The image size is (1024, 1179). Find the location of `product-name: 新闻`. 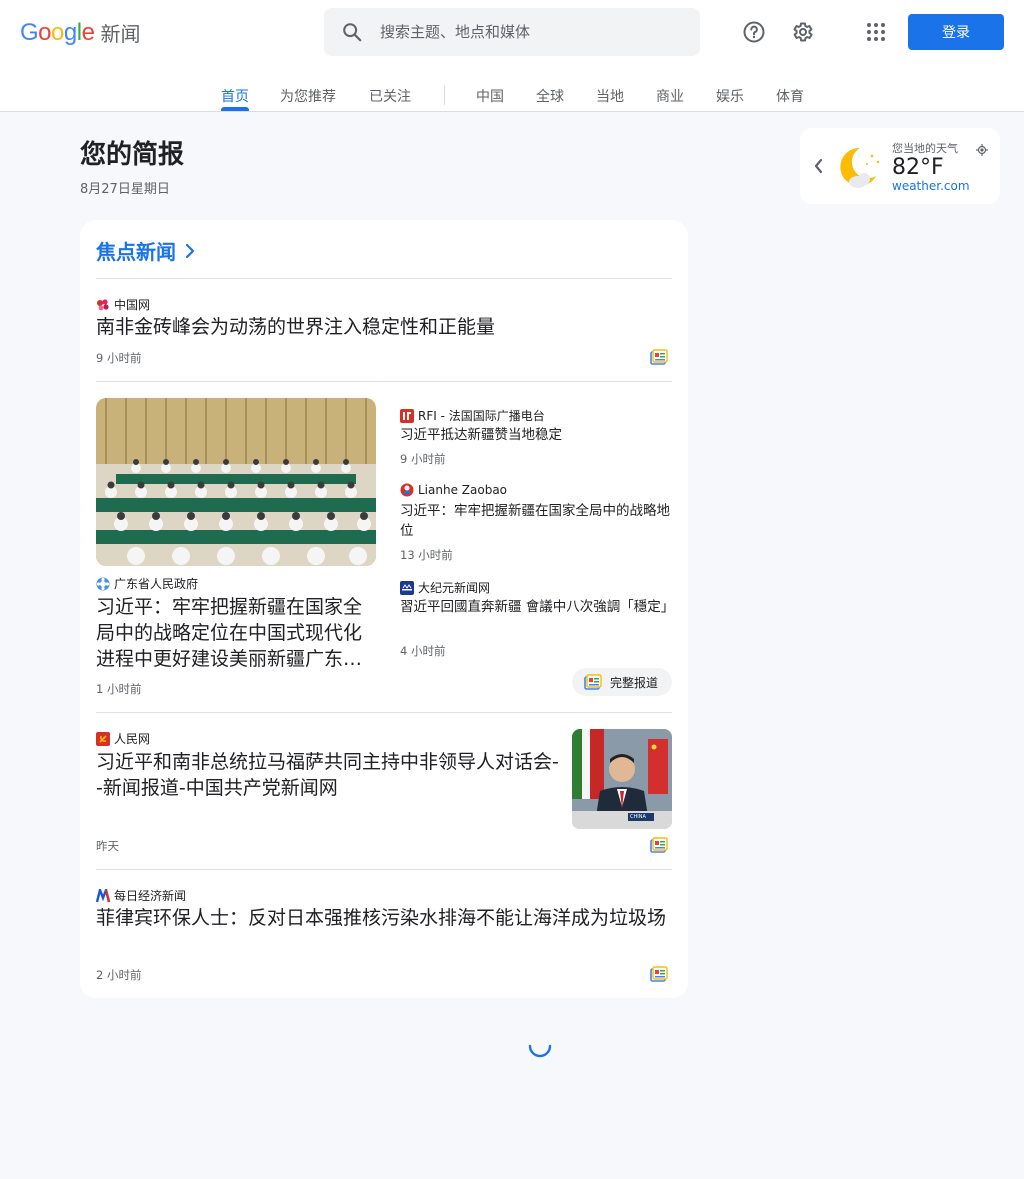

product-name: 新闻 is located at coordinates (120, 34).